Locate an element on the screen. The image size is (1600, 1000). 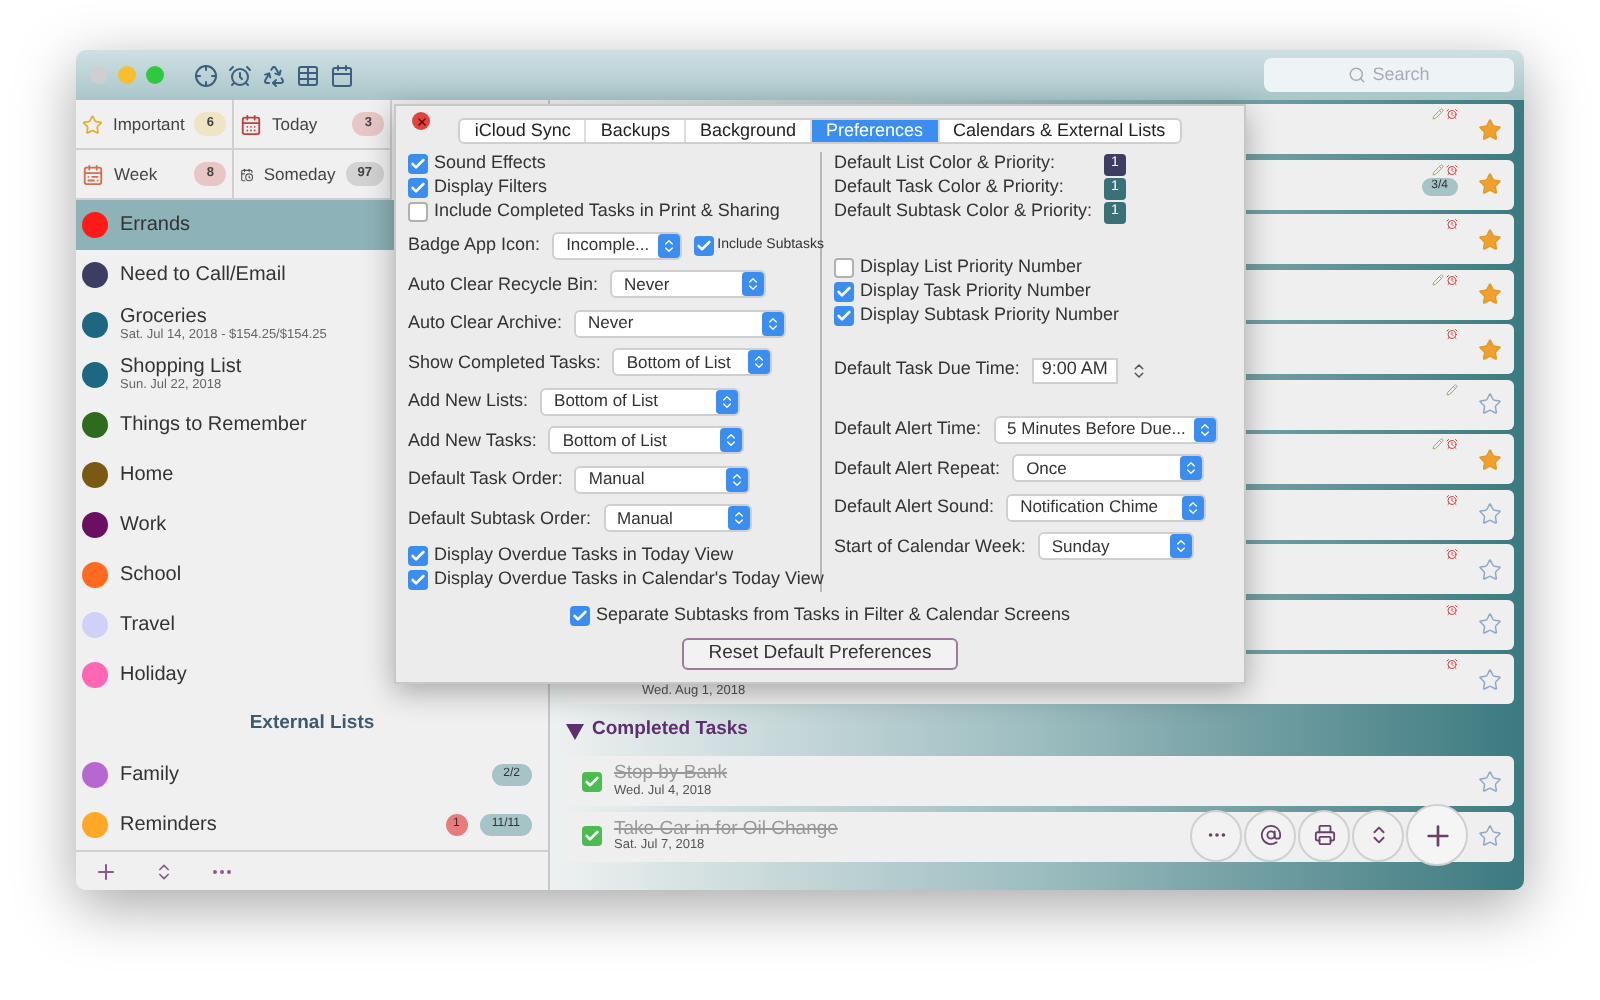
section-heading: Completed Tasks is located at coordinates (670, 730).